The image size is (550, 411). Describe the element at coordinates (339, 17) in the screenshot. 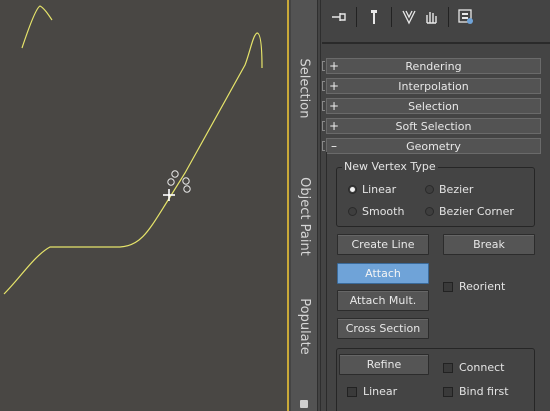

I see `pin-stack-icon` at that location.